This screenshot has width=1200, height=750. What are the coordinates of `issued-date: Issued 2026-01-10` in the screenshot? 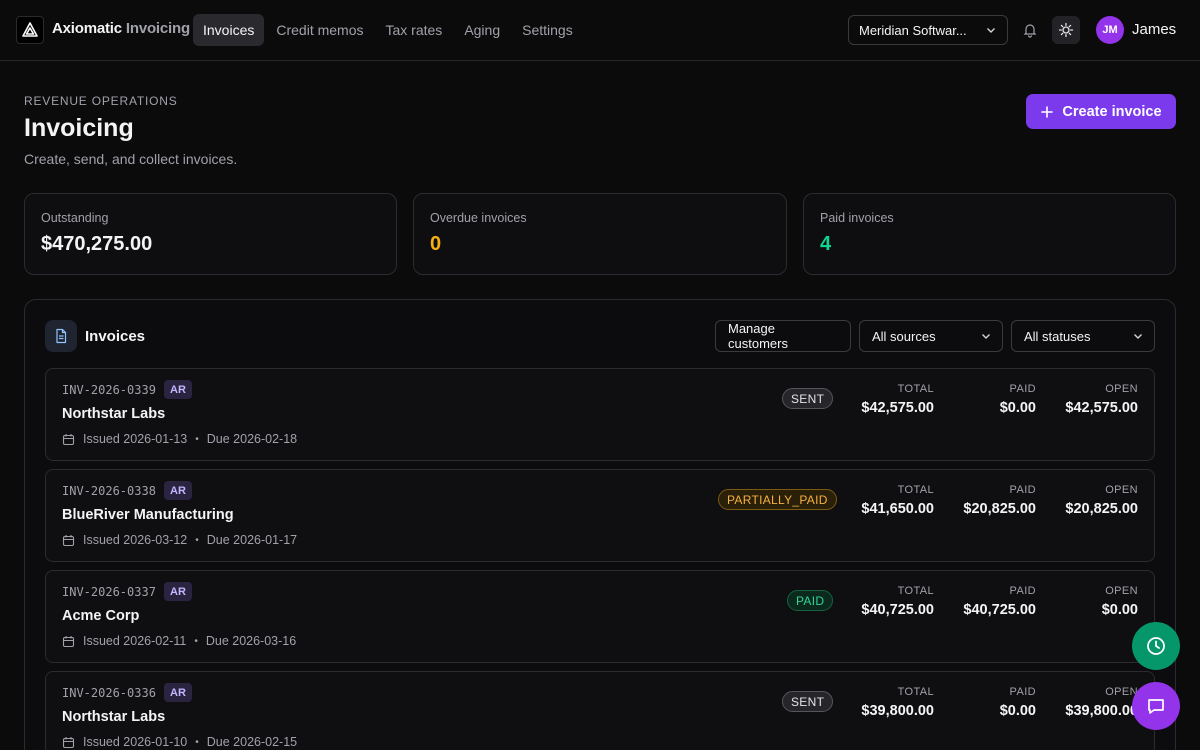 It's located at (135, 742).